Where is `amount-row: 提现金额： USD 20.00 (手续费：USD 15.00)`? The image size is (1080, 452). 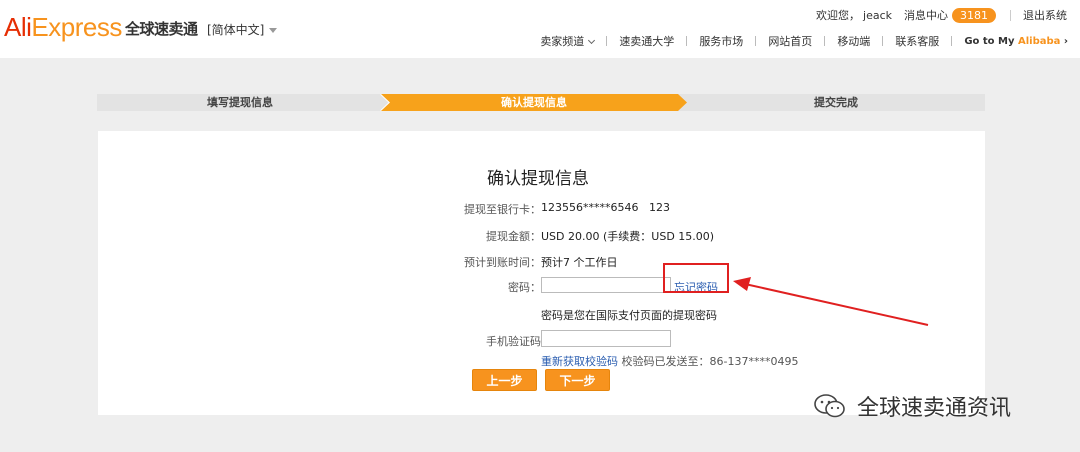
amount-row: 提现金额： USD 20.00 (手续费：USD 15.00) is located at coordinates (541, 235).